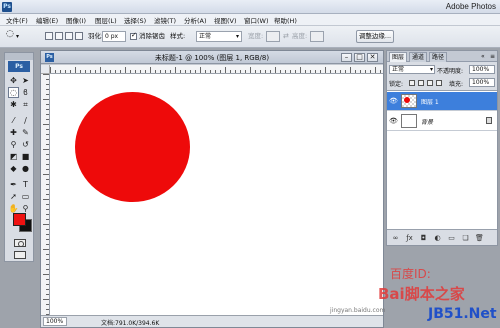  I want to click on collapse-icon: «, so click(483, 56).